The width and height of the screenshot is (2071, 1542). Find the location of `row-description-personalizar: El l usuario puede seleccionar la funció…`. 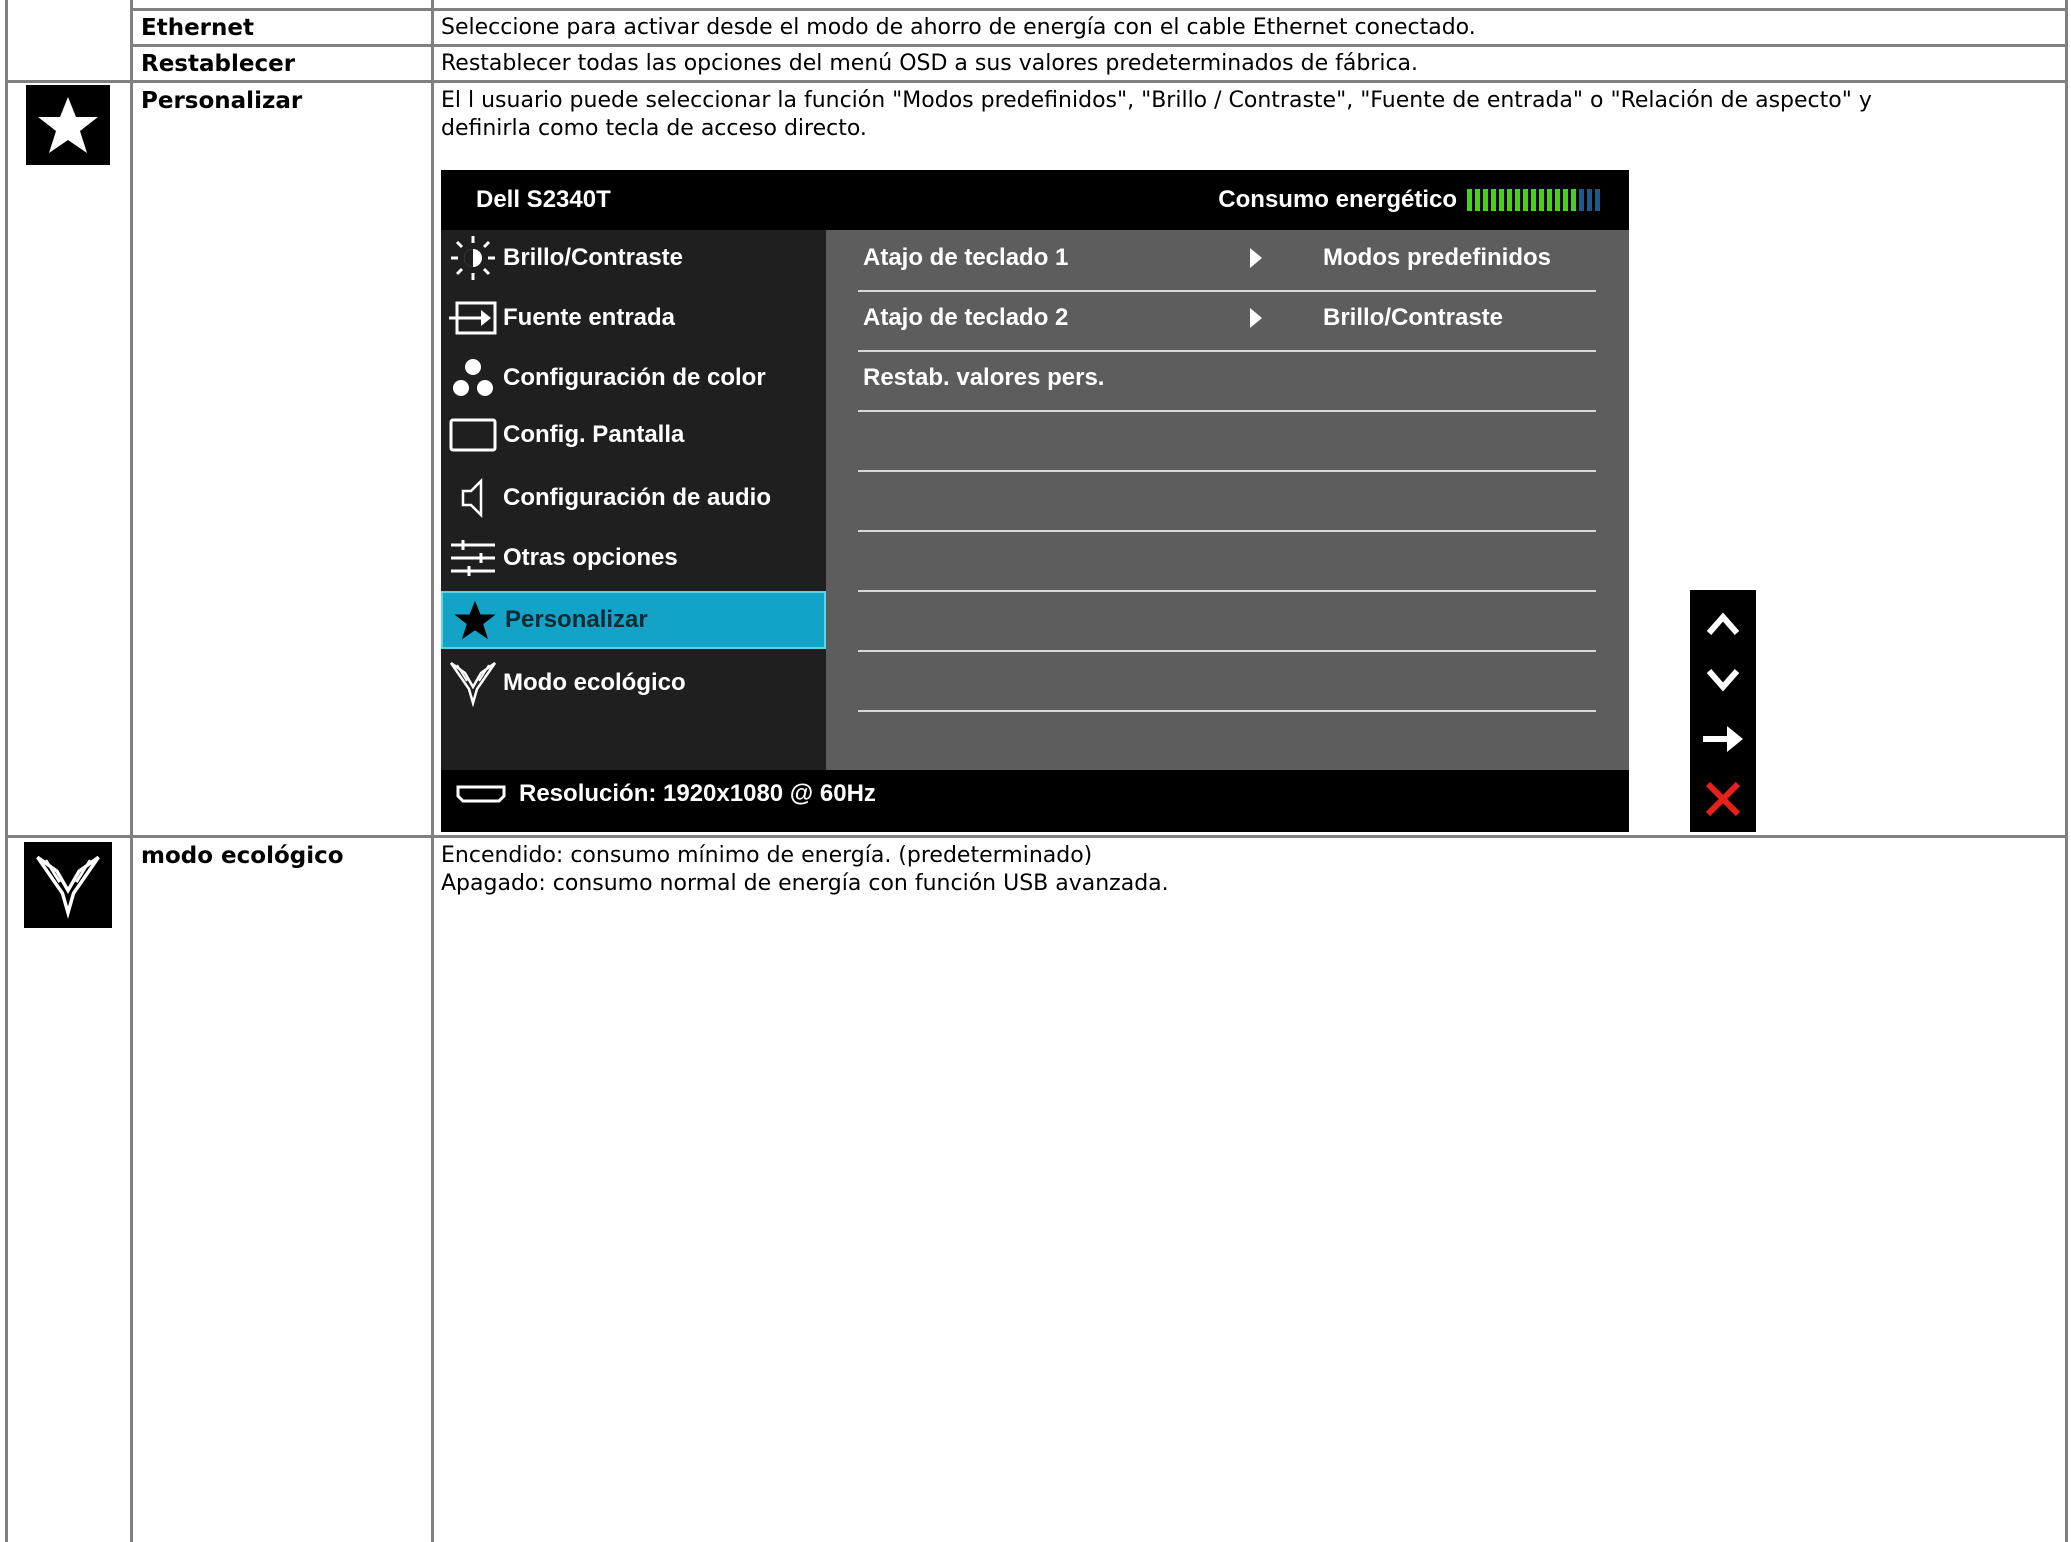

row-description-personalizar: El l usuario puede seleccionar la funció… is located at coordinates (1156, 114).